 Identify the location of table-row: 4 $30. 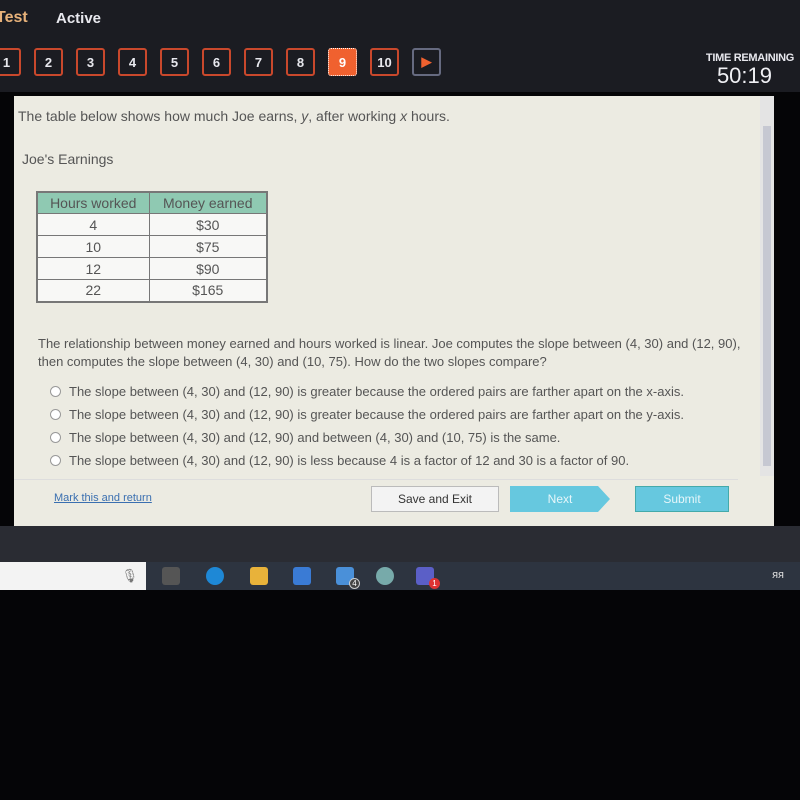
(152, 224).